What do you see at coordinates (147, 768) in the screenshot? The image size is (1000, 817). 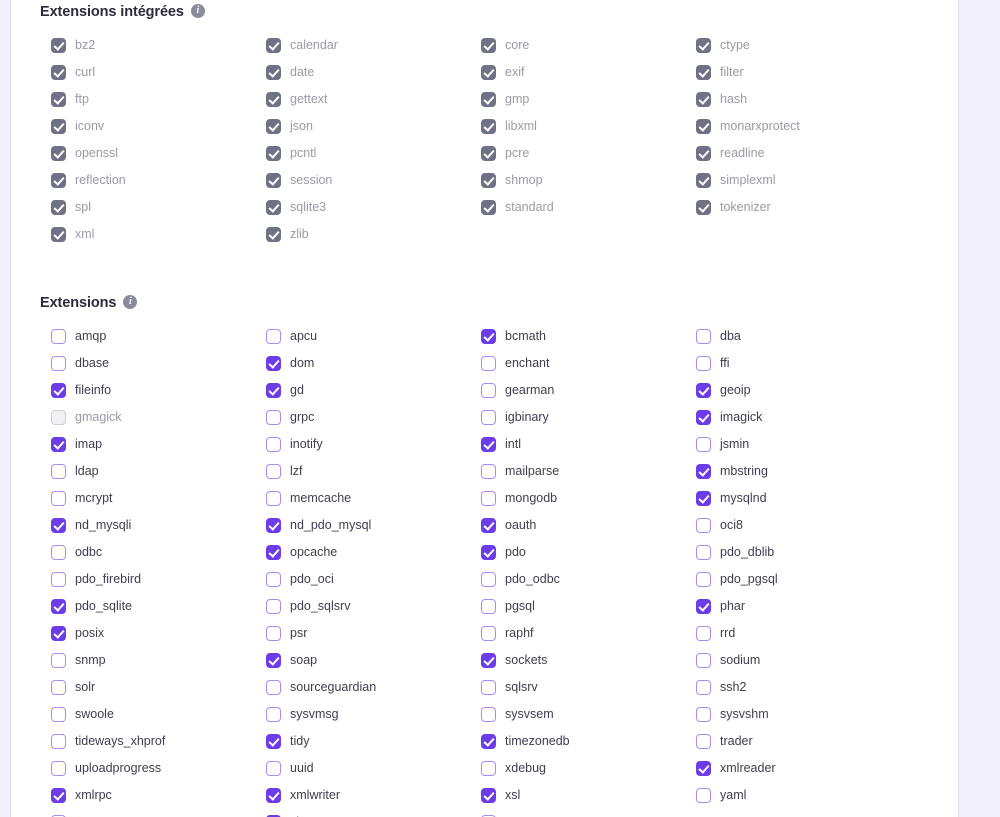 I see `extension-row: uploadprogress` at bounding box center [147, 768].